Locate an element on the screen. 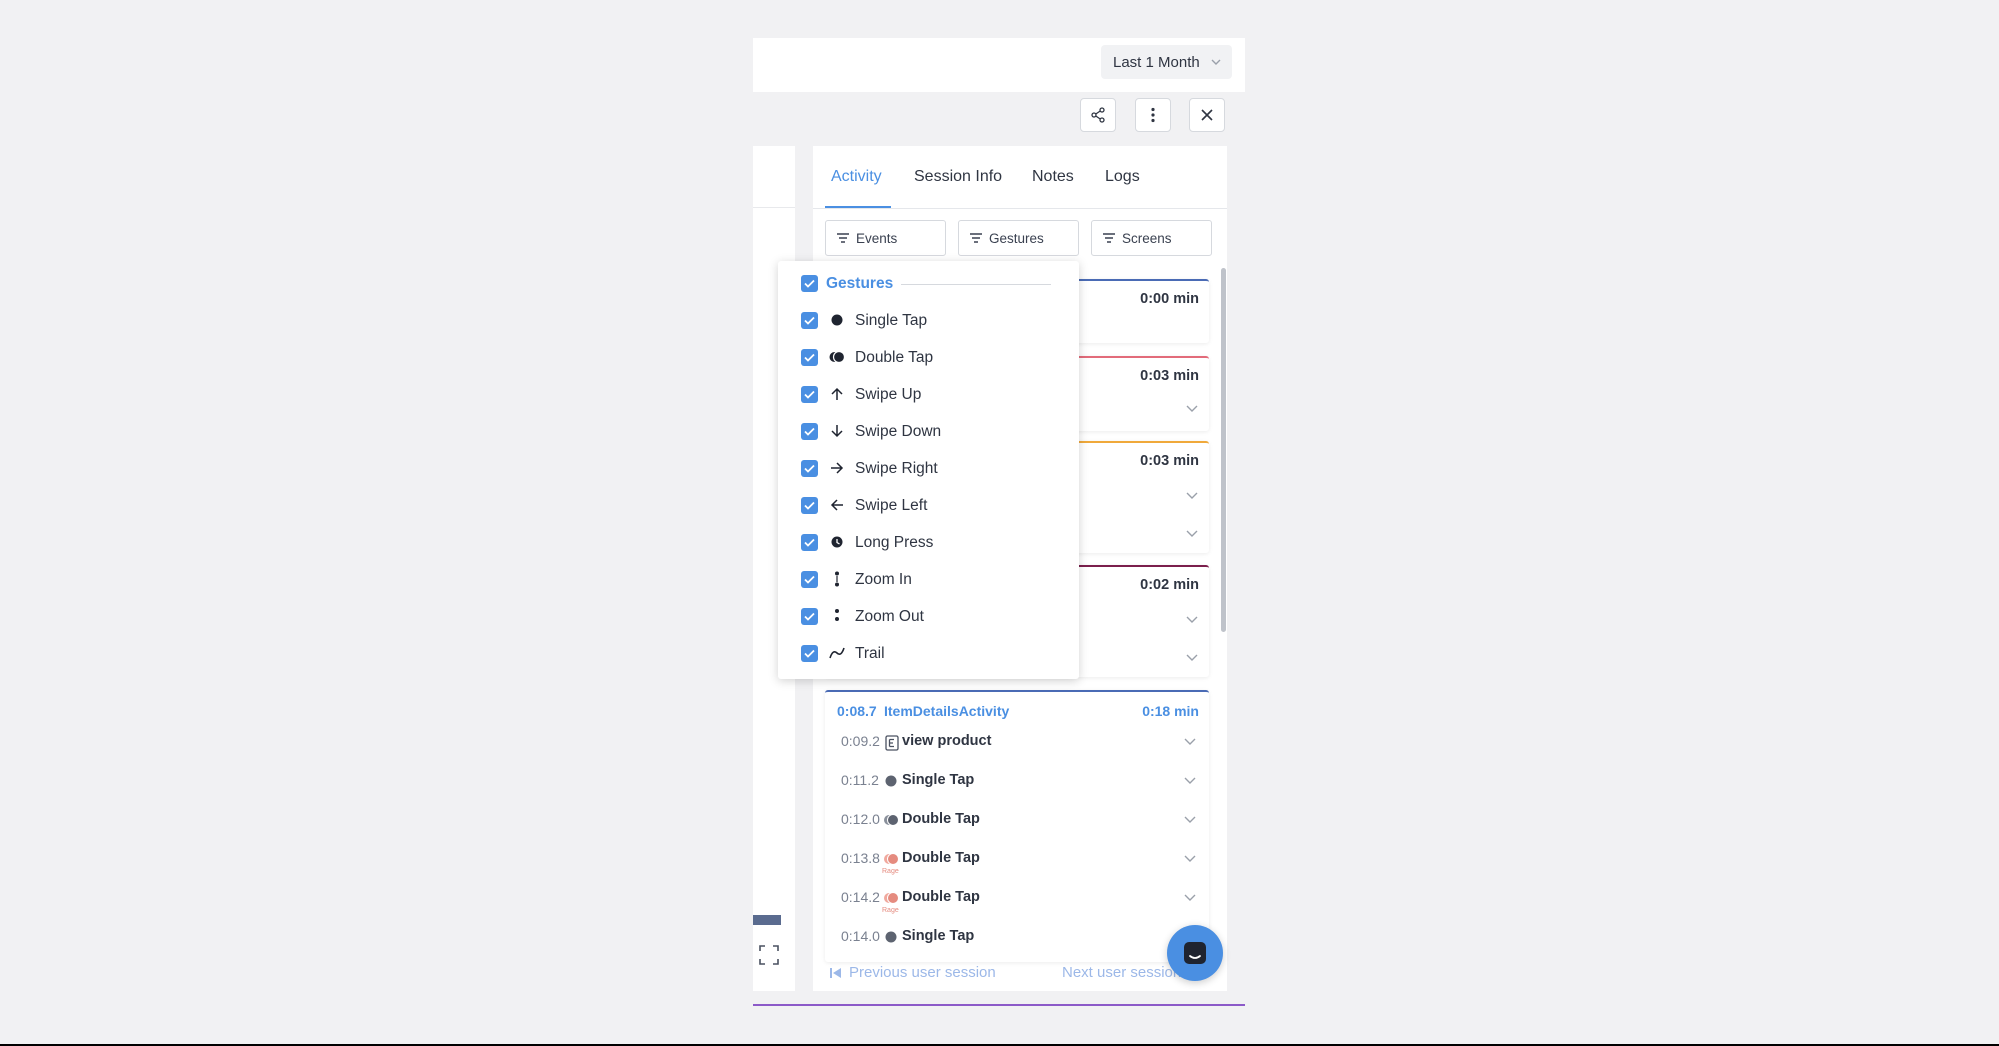  gesture-option-double-tap: Double Tap is located at coordinates (928, 358).